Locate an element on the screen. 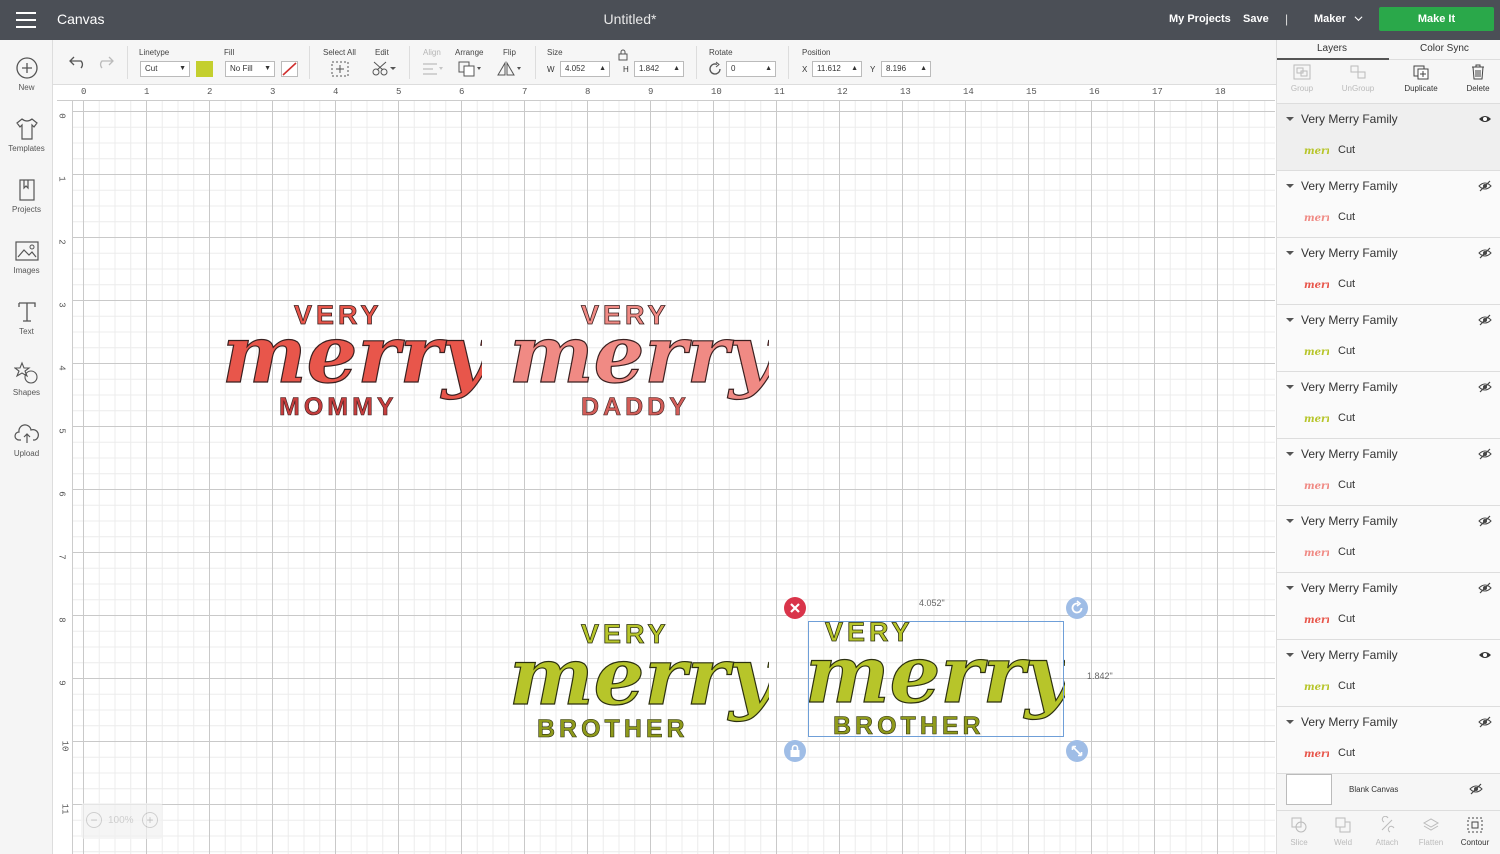 The image size is (1500, 854). zoom-out-button: − is located at coordinates (94, 820).